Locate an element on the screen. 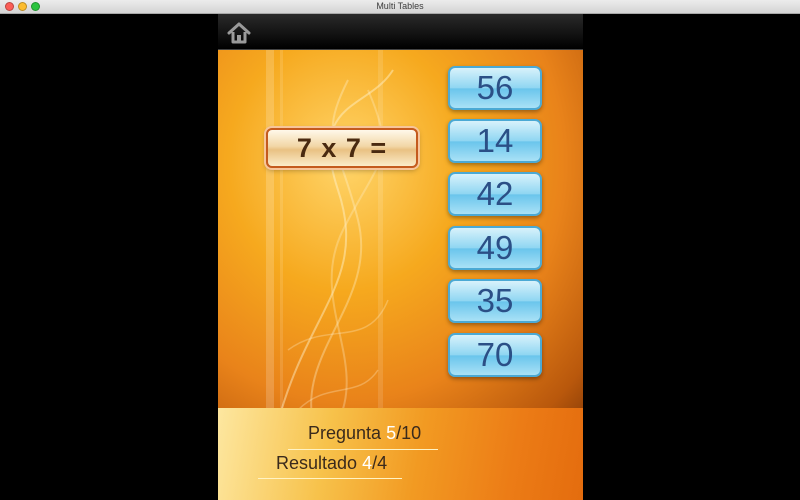  answer-button-6: 70 is located at coordinates (495, 355).